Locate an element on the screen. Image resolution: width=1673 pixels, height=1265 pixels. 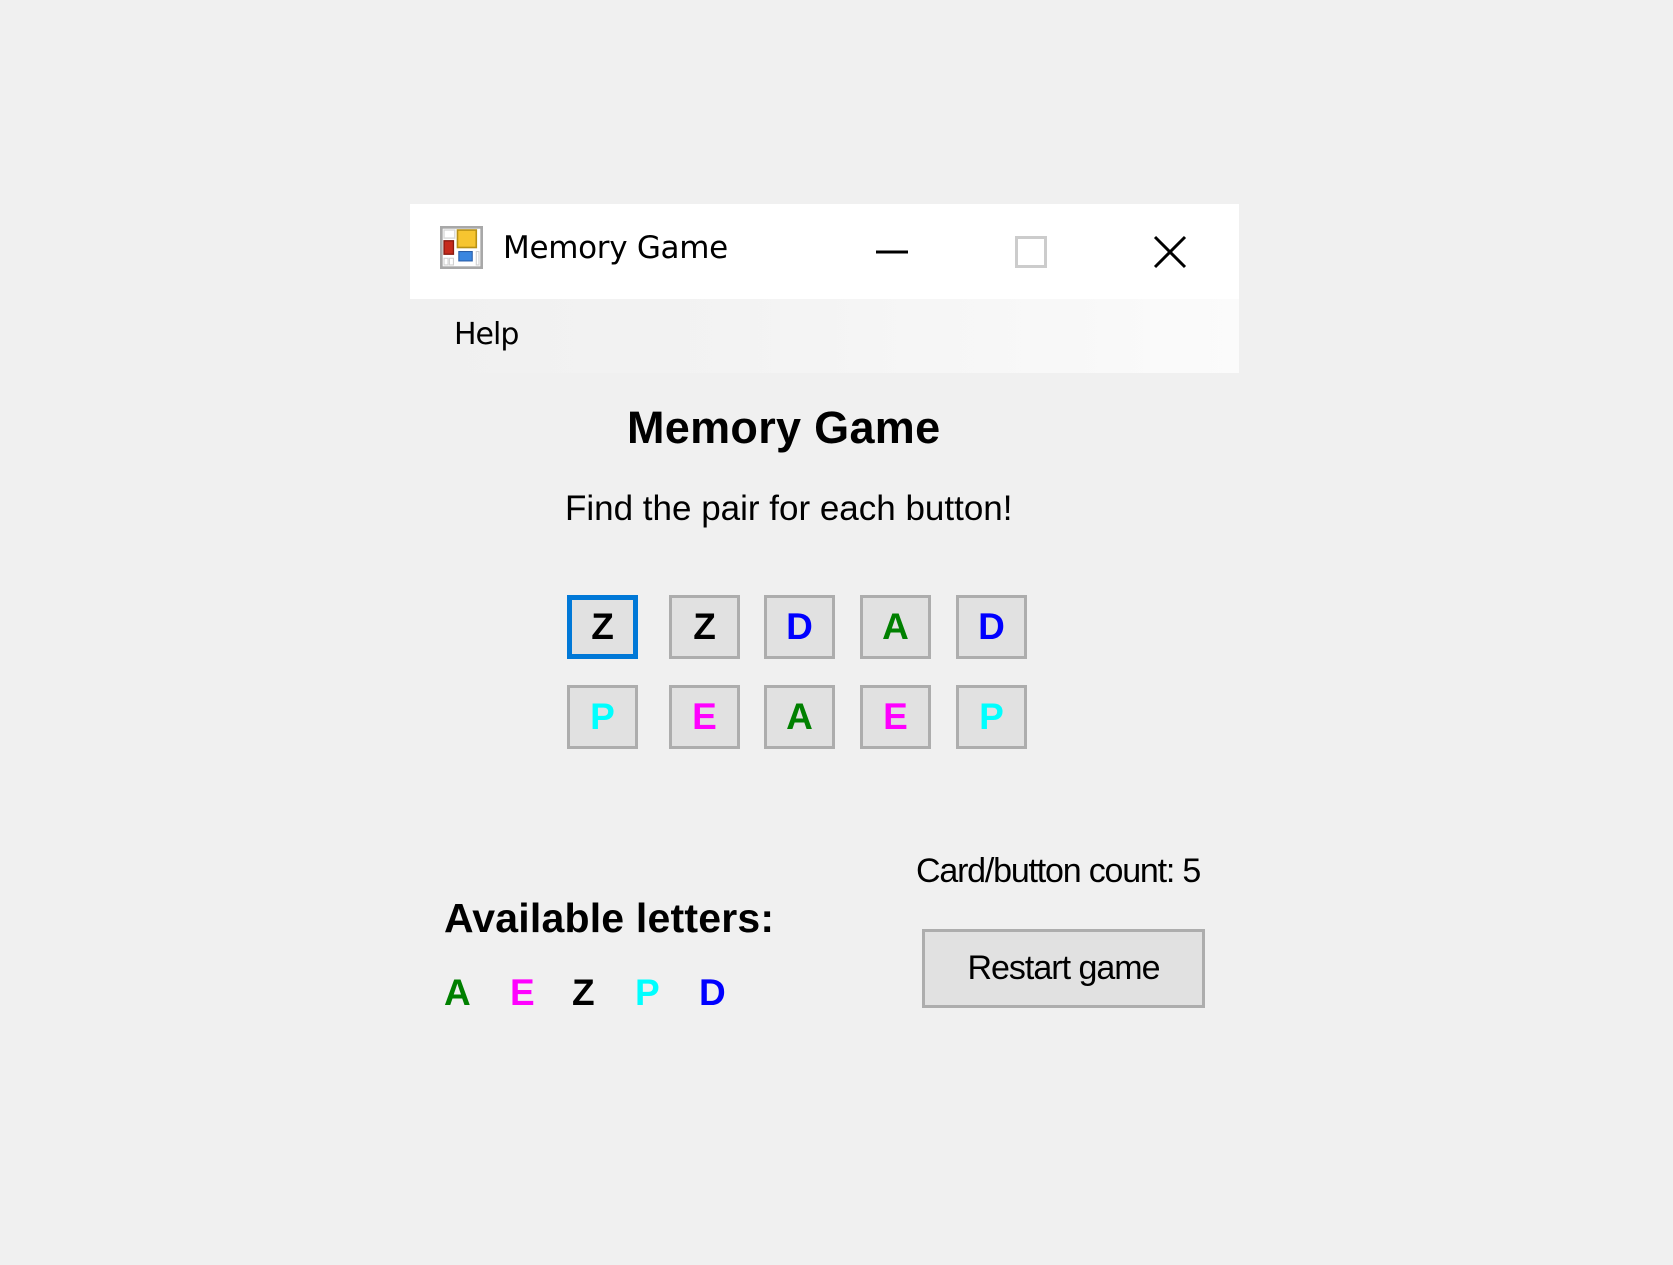
maximize-button is located at coordinates (1030, 251).